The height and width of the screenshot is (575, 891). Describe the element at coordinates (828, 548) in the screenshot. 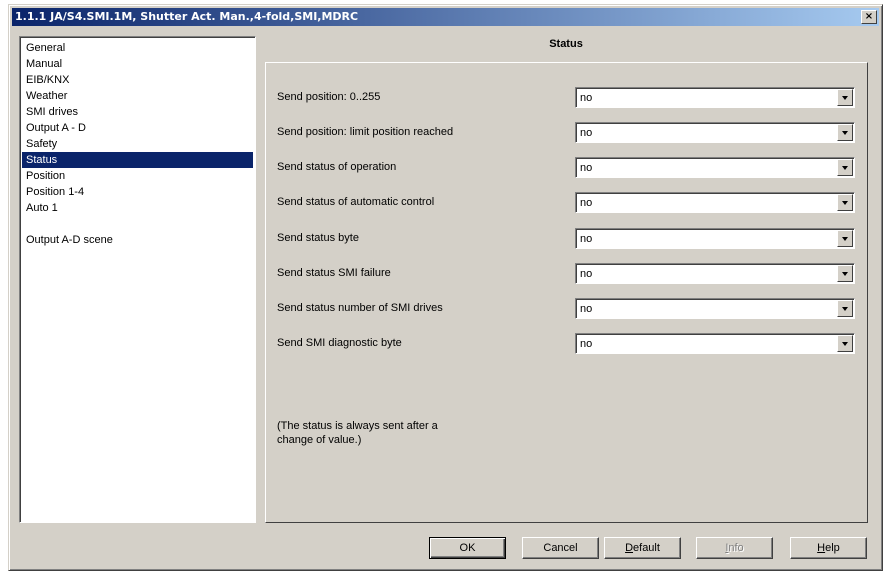

I see `help-button: Help` at that location.